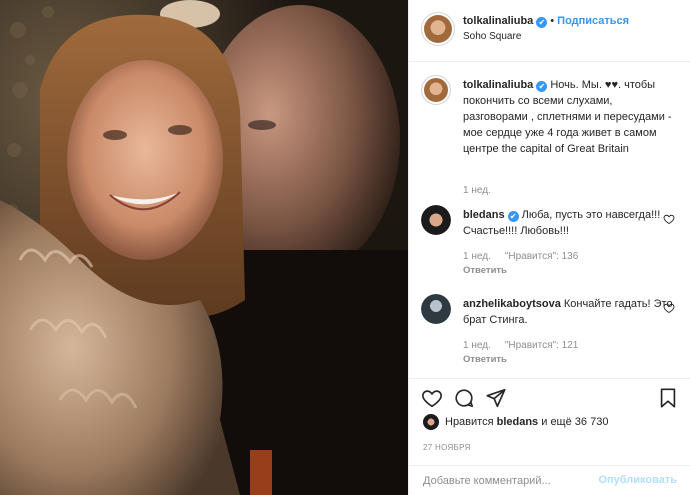 The height and width of the screenshot is (495, 690). I want to click on header-user-line: tolkalinaliuba ✔ • Подписаться, so click(546, 21).